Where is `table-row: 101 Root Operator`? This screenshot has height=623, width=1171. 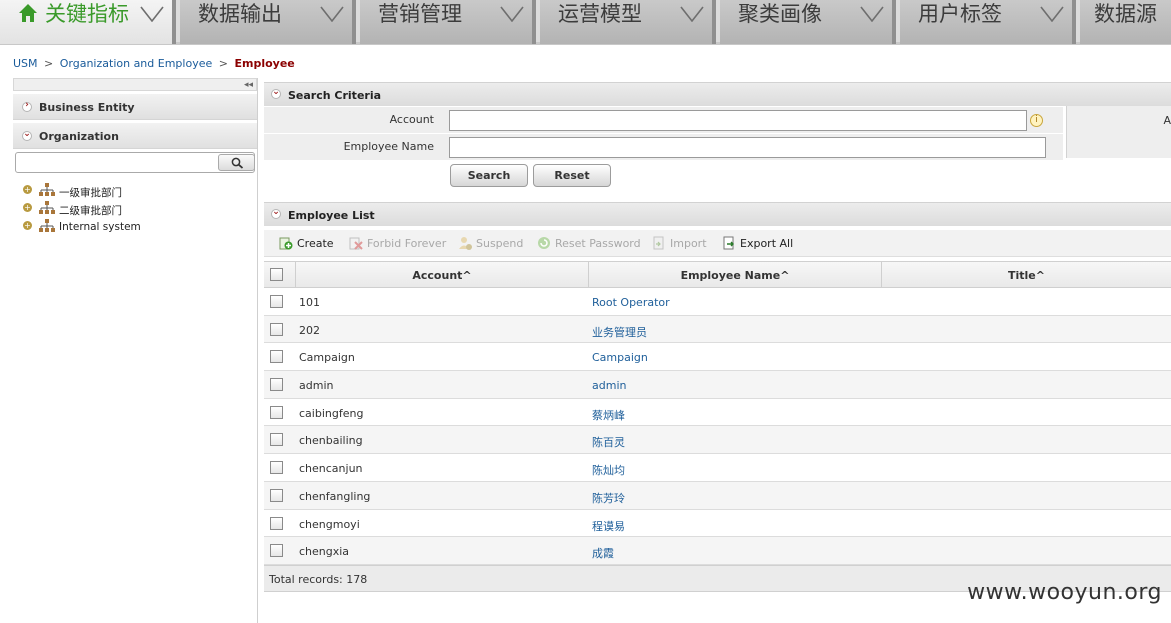
table-row: 101 Root Operator is located at coordinates (717, 302).